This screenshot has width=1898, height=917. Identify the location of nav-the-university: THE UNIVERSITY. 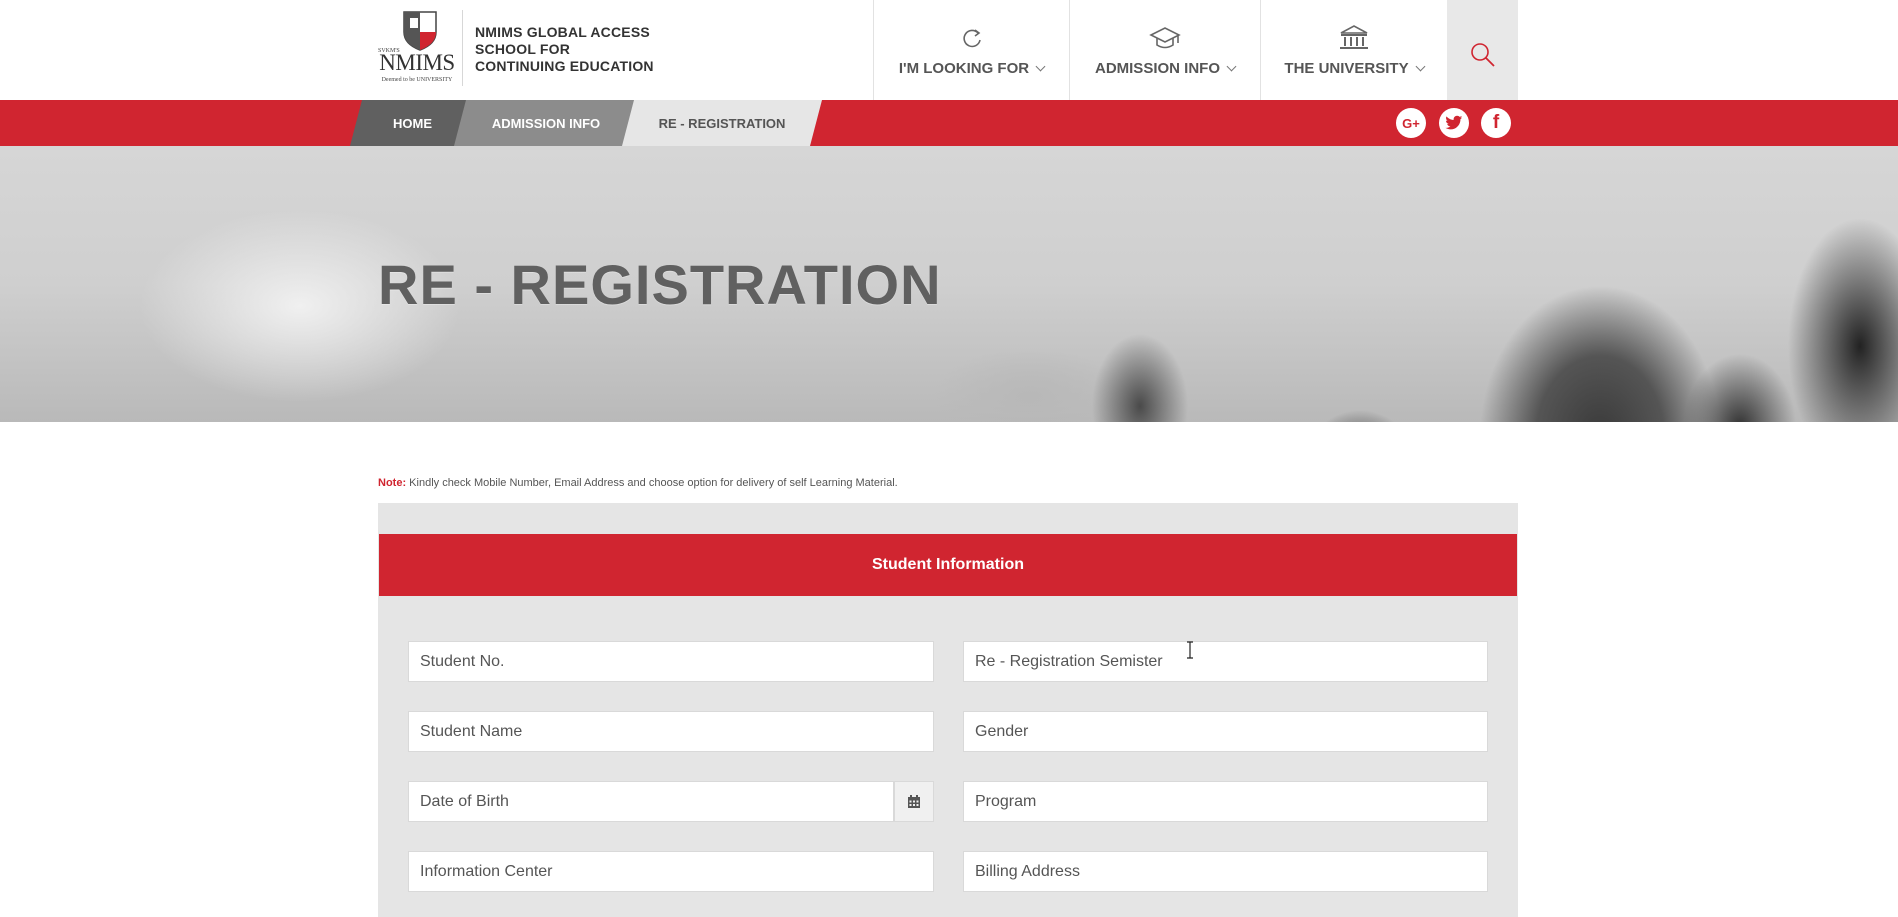
(1353, 50).